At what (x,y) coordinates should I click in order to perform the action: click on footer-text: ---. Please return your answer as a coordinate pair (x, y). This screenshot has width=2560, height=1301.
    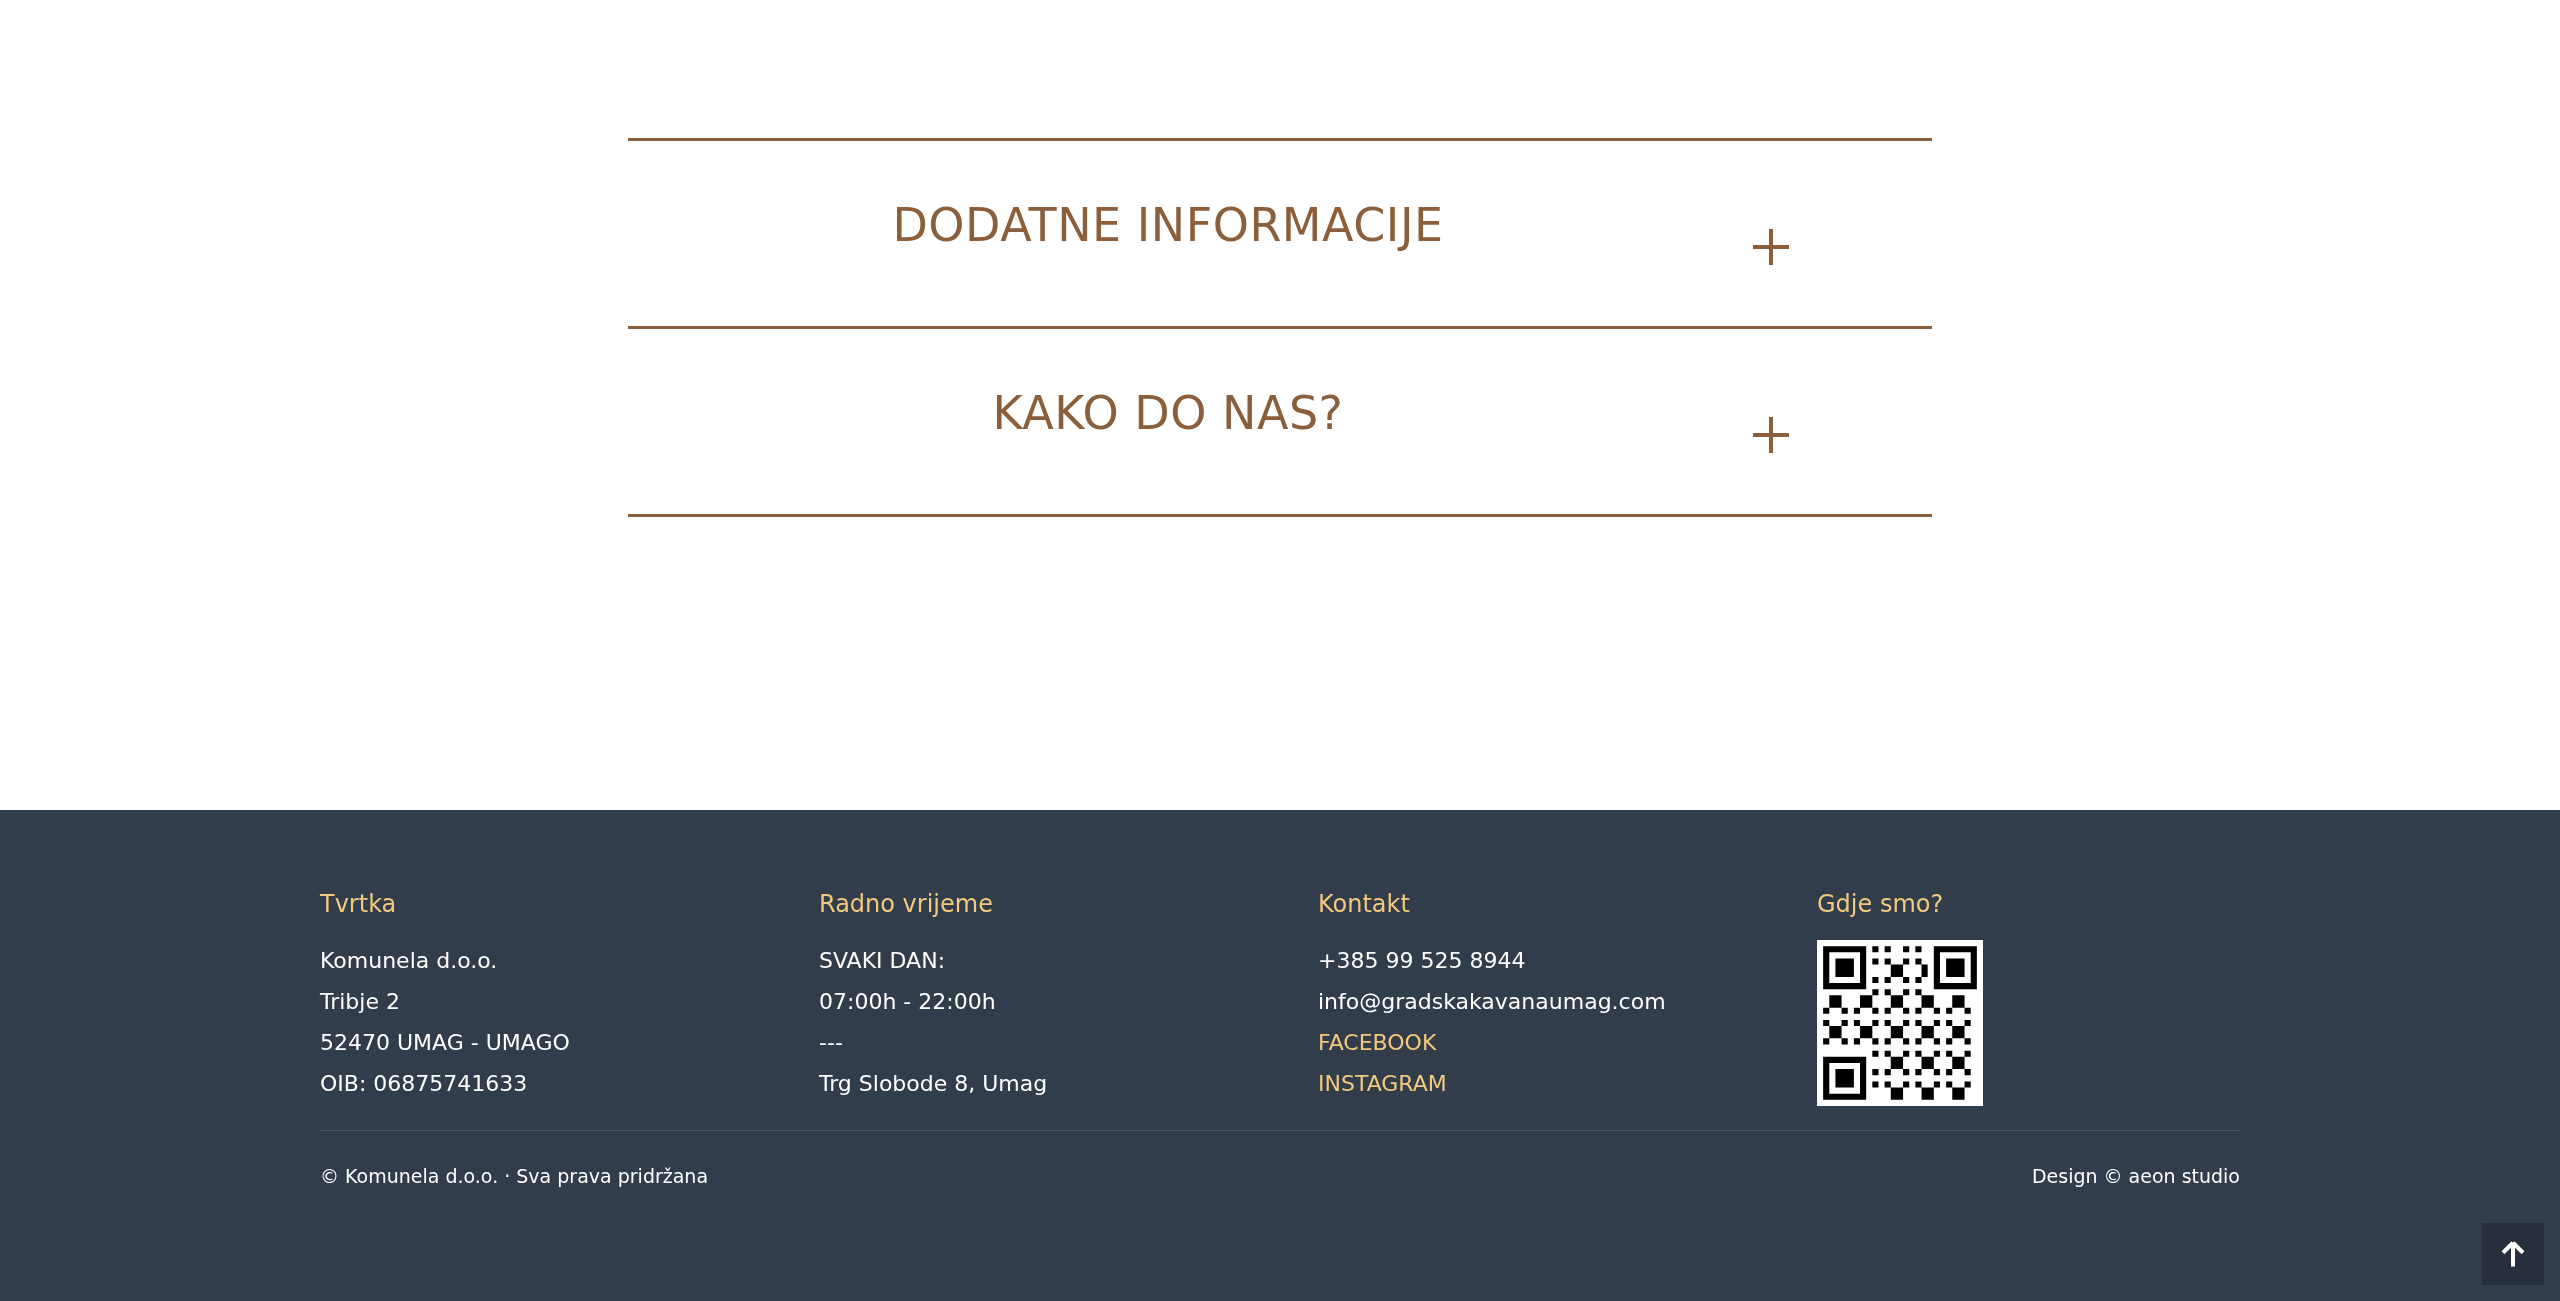
    Looking at the image, I should click on (831, 1043).